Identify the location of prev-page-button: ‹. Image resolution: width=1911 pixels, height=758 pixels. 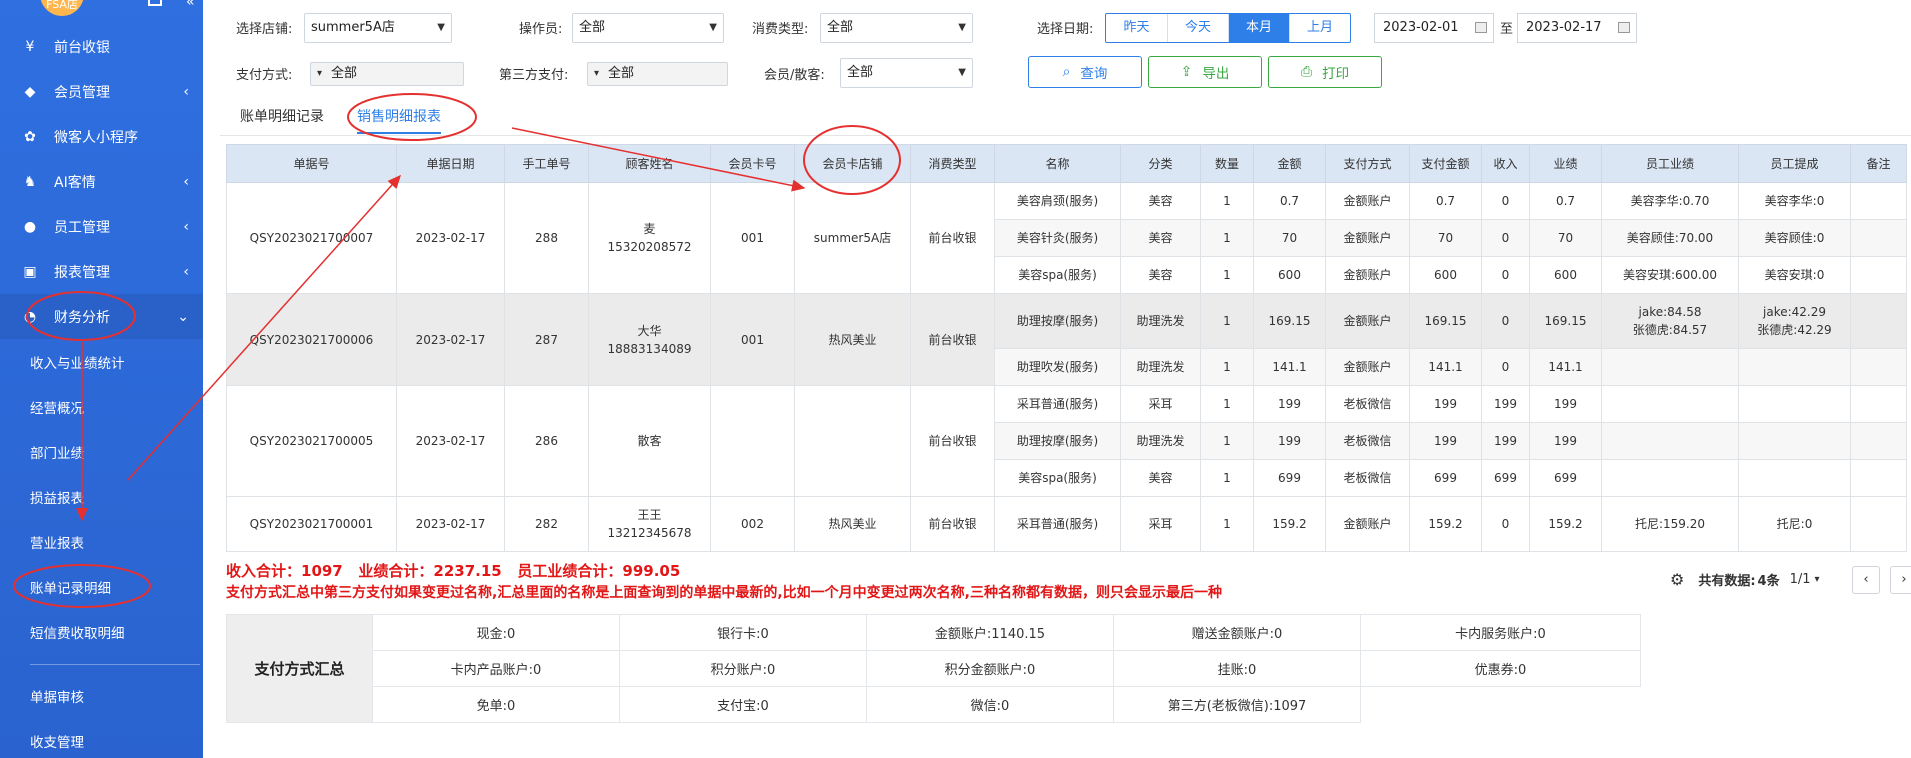
(1866, 580).